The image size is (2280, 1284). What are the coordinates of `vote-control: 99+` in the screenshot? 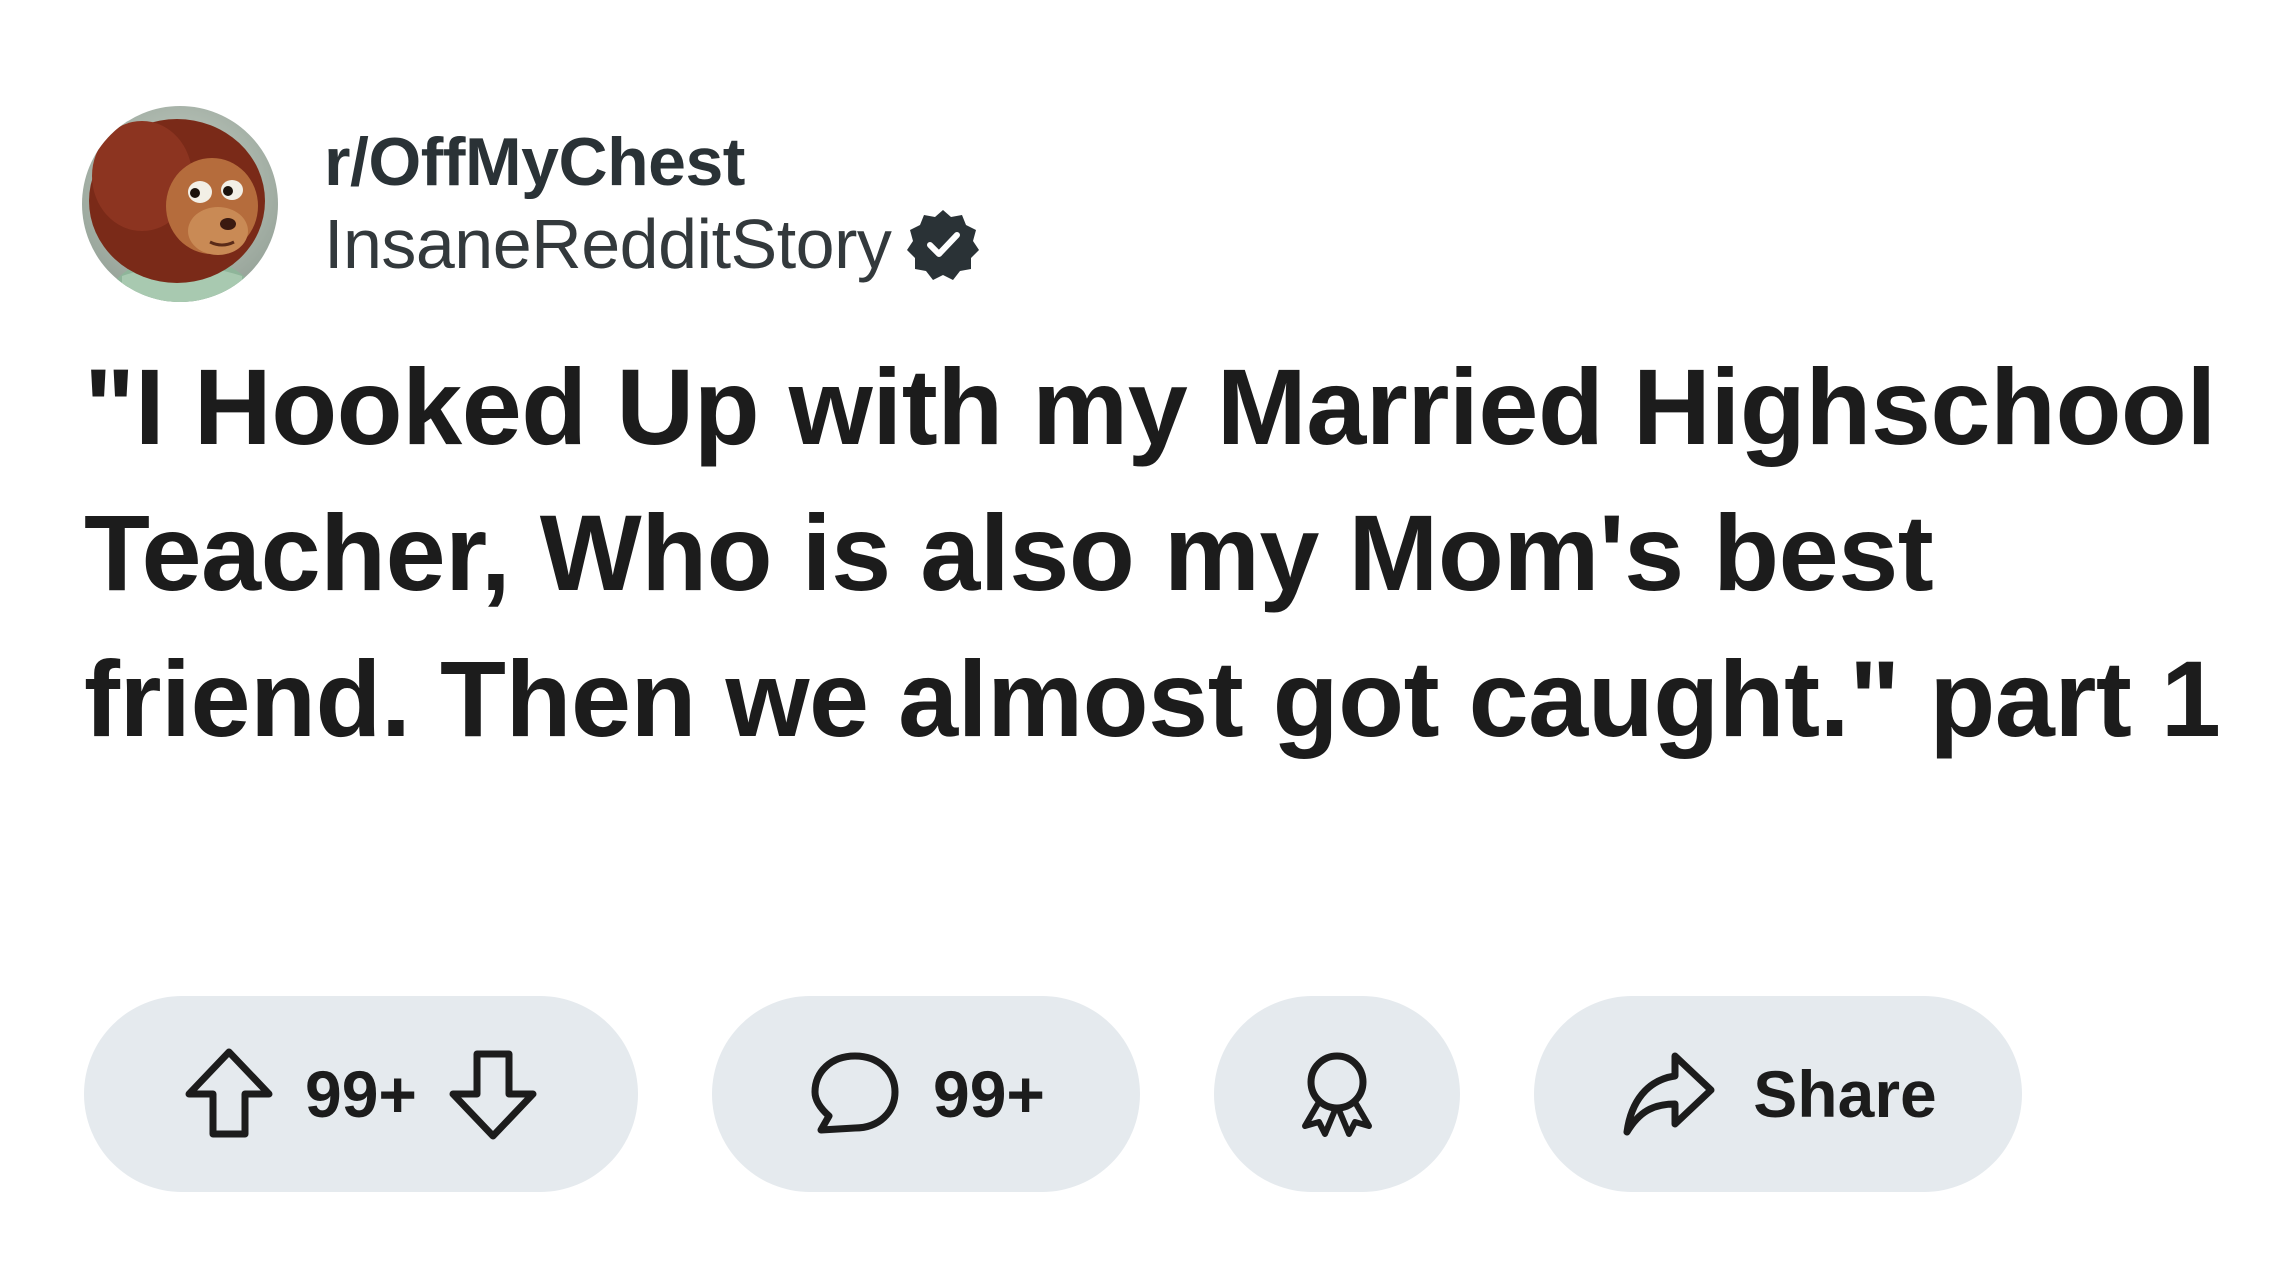 It's located at (361, 1094).